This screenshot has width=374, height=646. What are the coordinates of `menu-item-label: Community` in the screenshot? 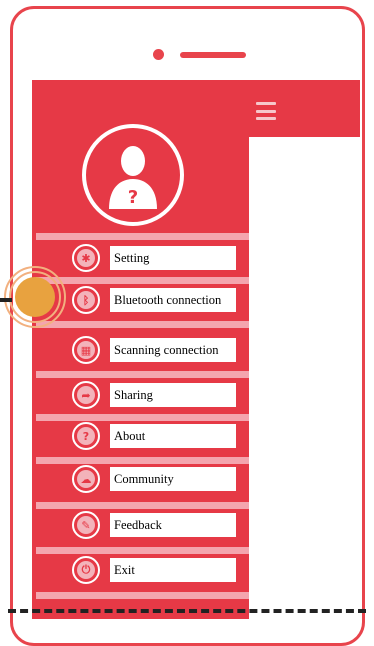 It's located at (173, 479).